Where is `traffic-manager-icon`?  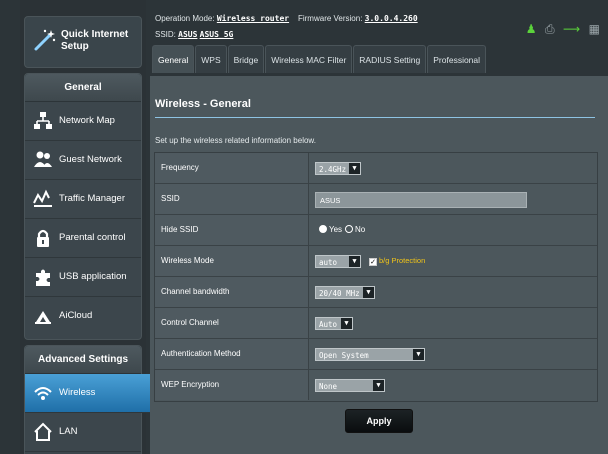
traffic-manager-icon is located at coordinates (42, 198).